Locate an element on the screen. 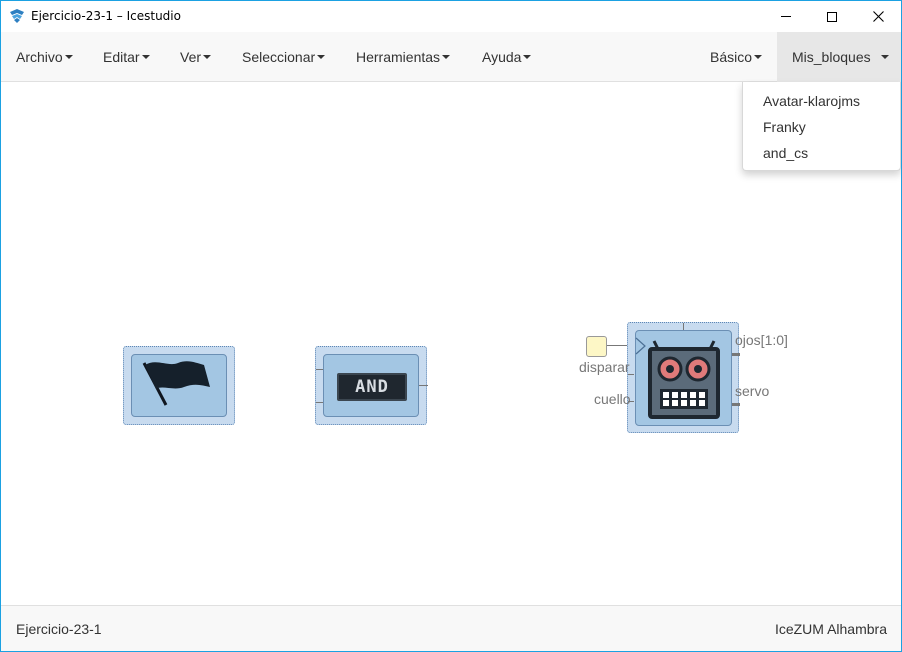 The image size is (902, 652). menu-ver: Ver is located at coordinates (196, 57).